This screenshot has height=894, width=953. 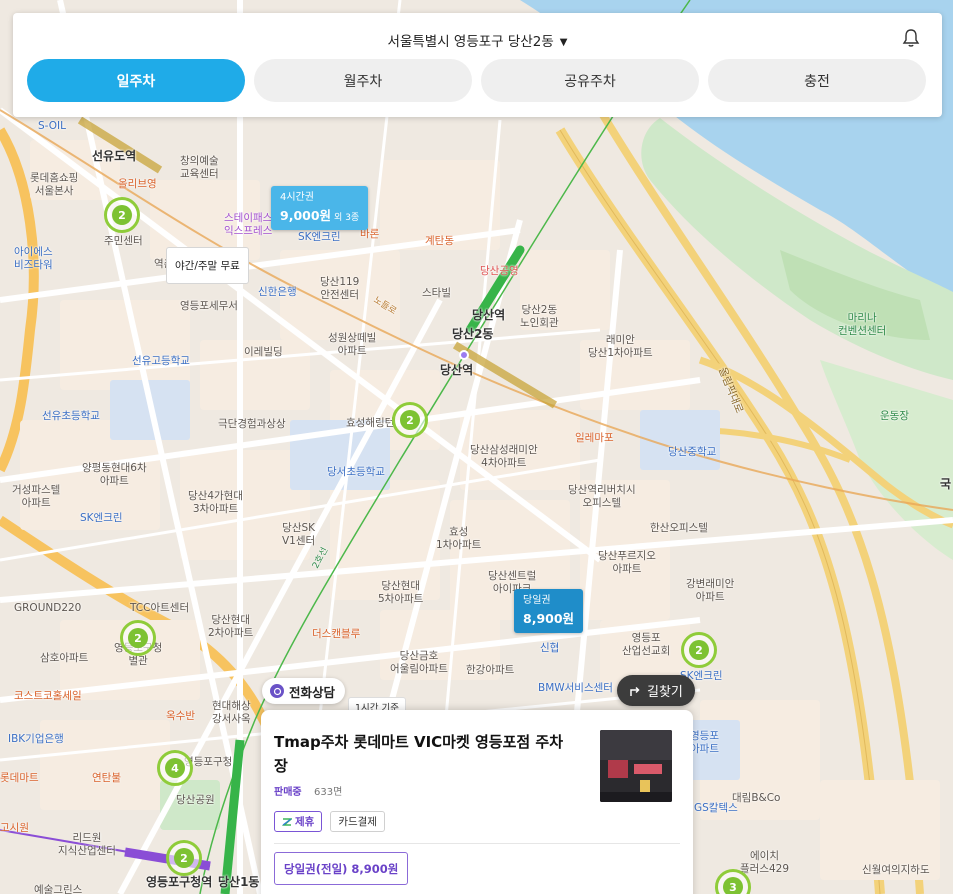 I want to click on map-label: 당산현대 2차아파트, so click(x=231, y=626).